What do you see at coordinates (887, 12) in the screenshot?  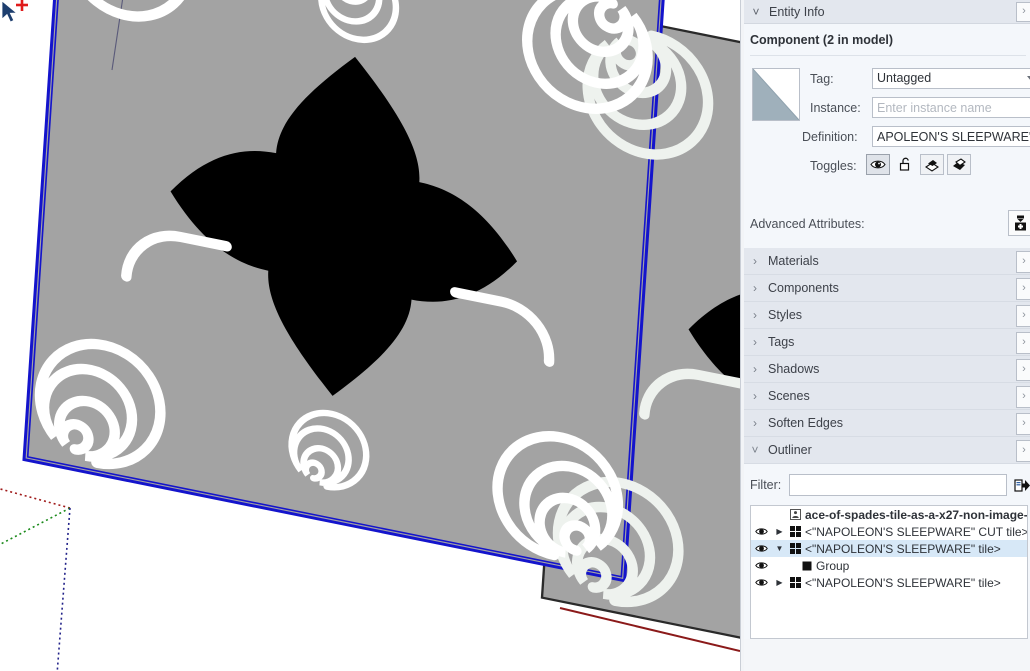 I see `entity-info-header: ˅ Entity Info ›` at bounding box center [887, 12].